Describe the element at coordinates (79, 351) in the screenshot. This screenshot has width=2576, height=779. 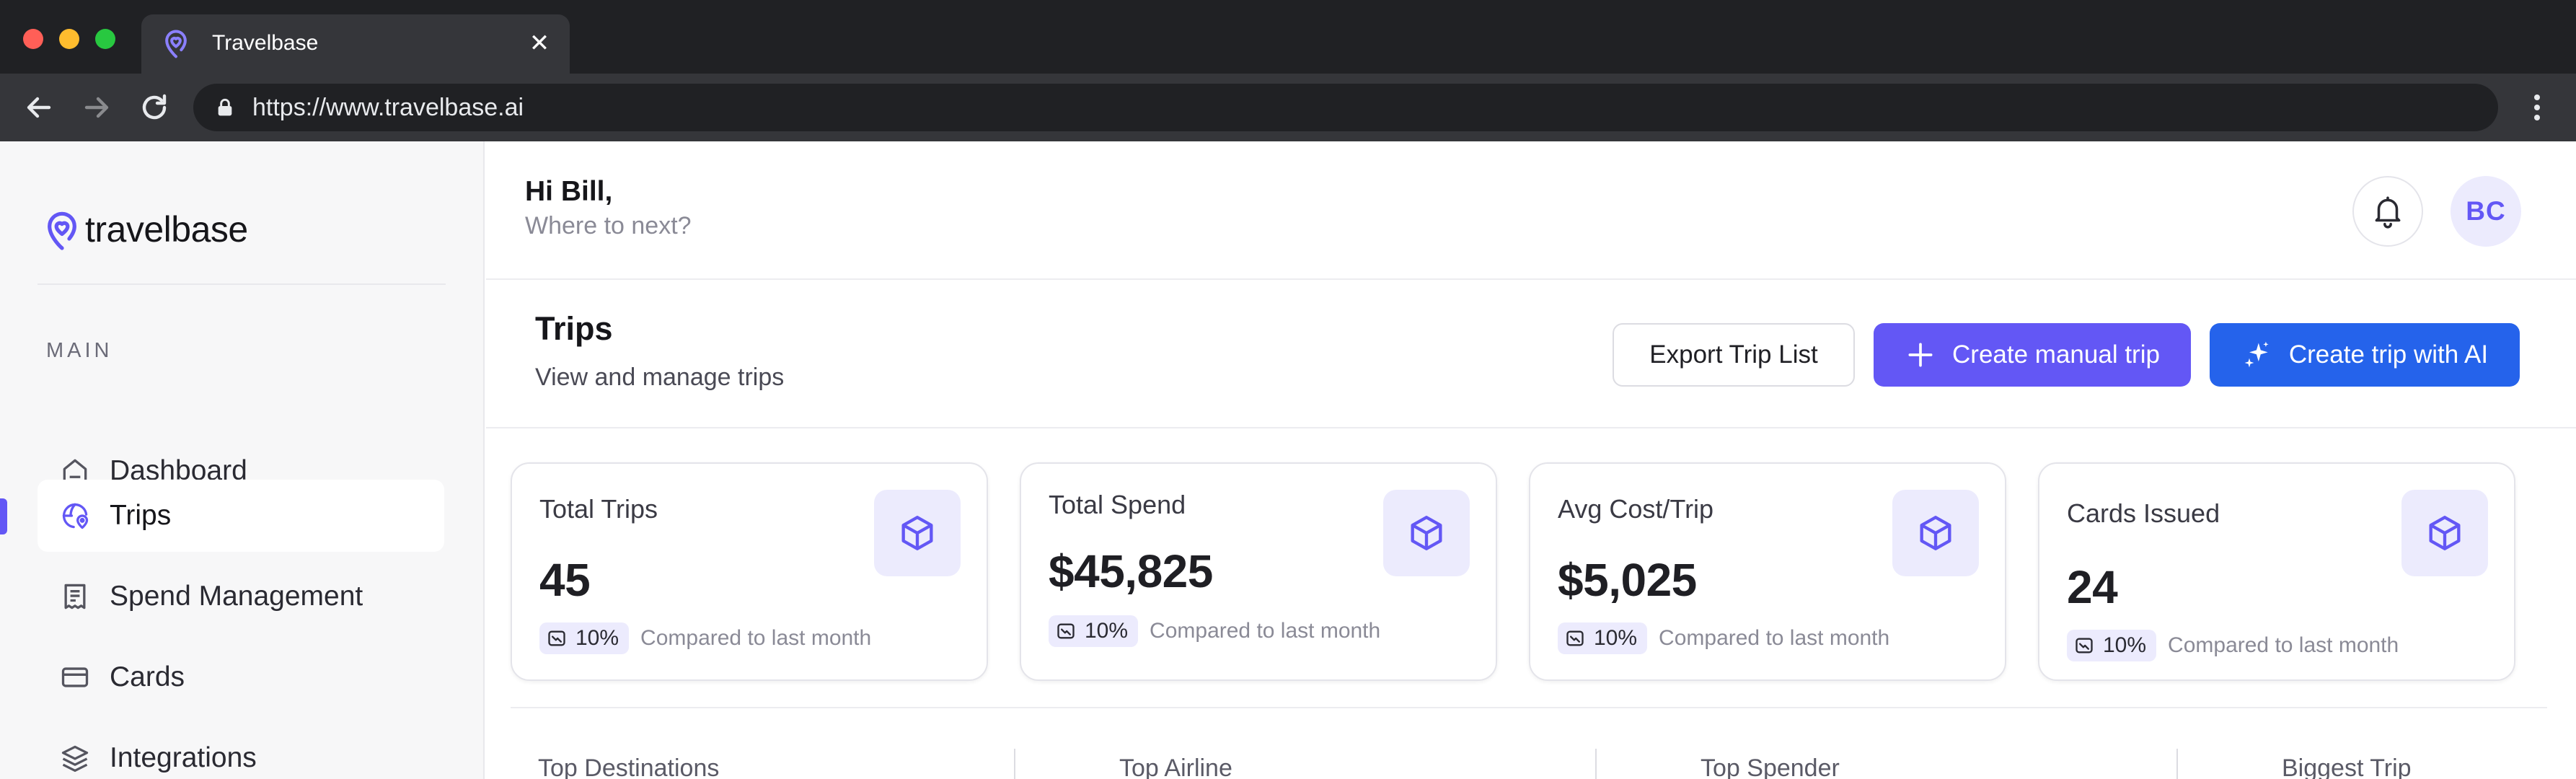
I see `sidebar-section-label: MAIN` at that location.